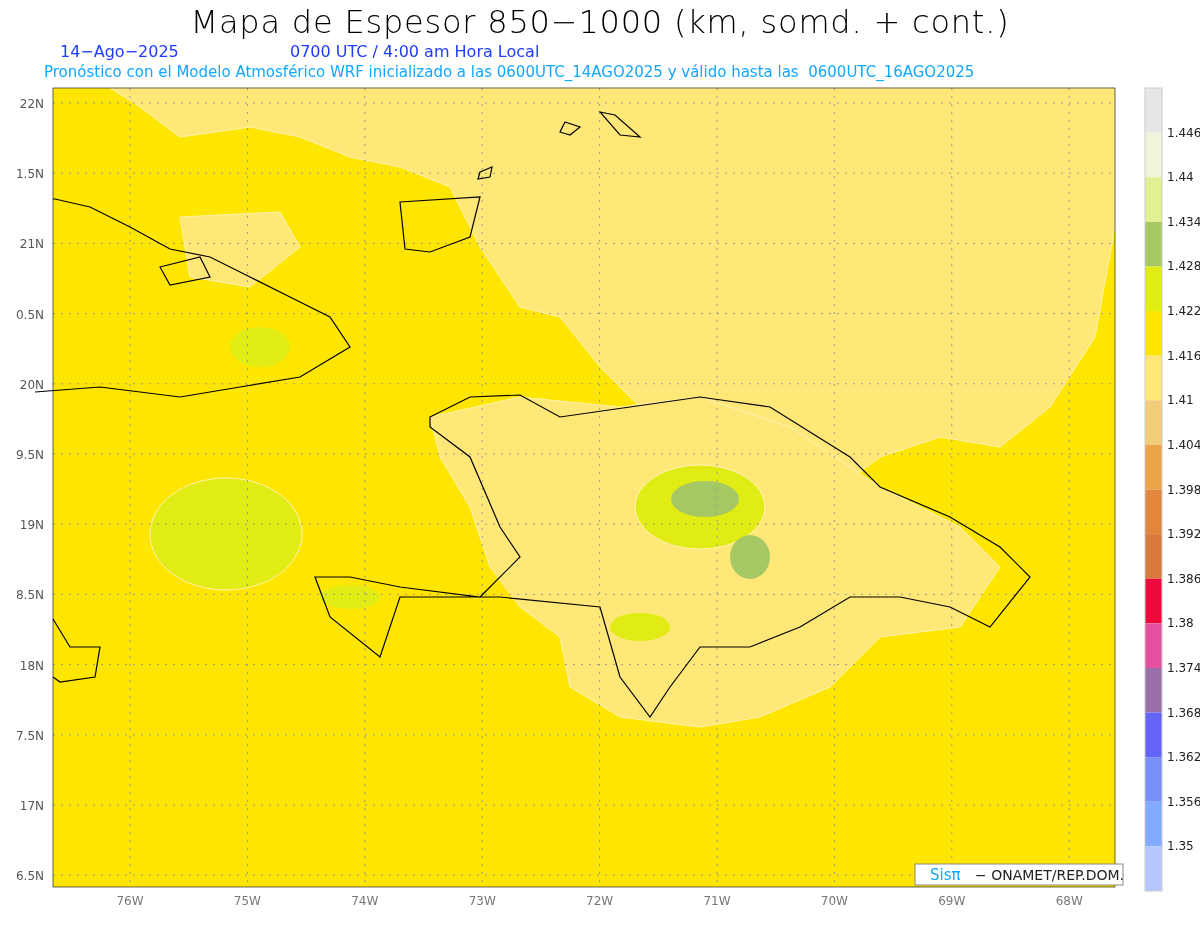 This screenshot has width=1200, height=927. I want to click on credit-label: Sisπ − ONAMET/REP.DOM., so click(1019, 874).